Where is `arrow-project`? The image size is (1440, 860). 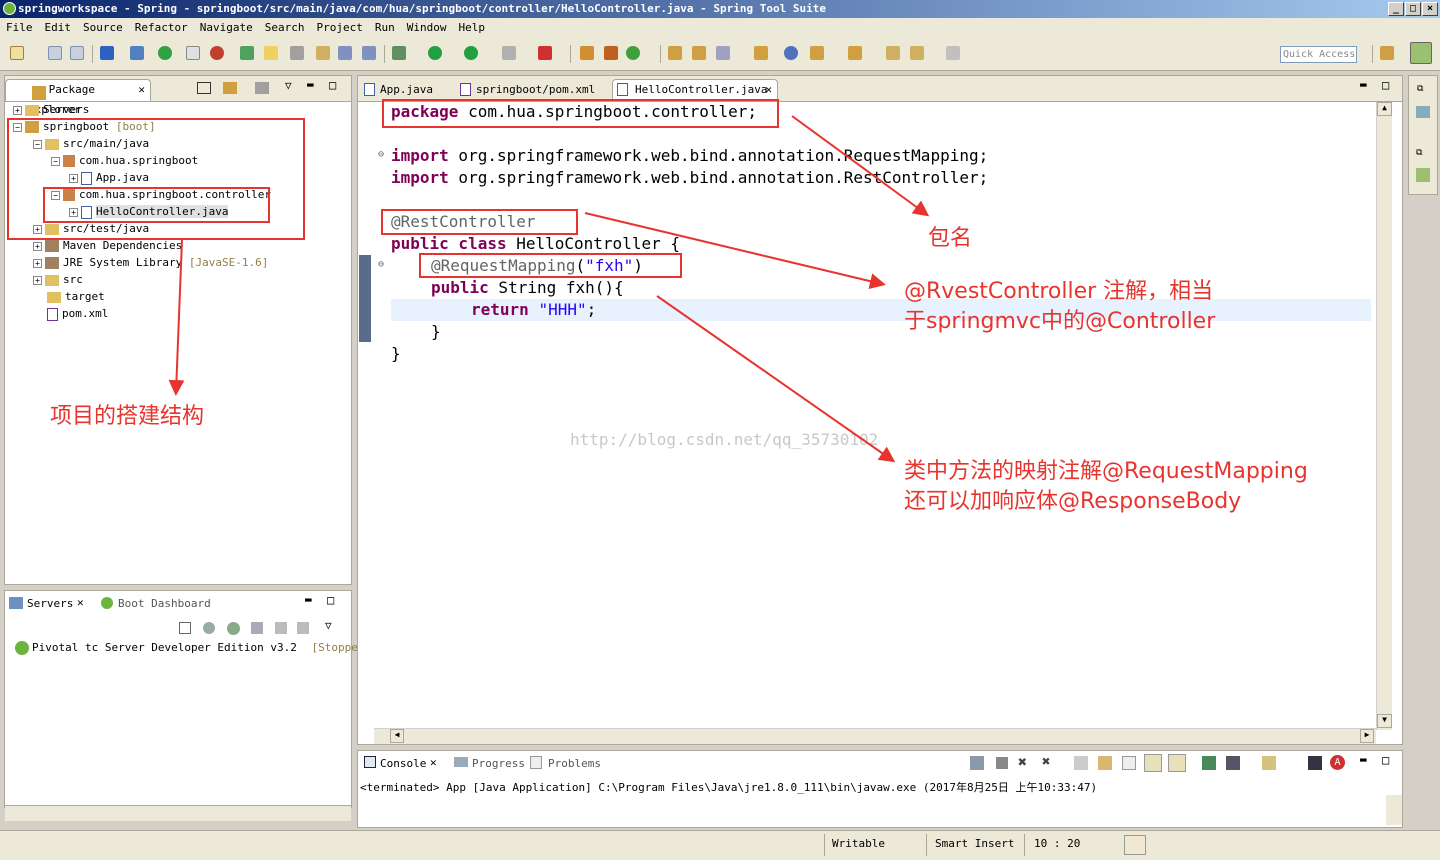 arrow-project is located at coordinates (176, 317).